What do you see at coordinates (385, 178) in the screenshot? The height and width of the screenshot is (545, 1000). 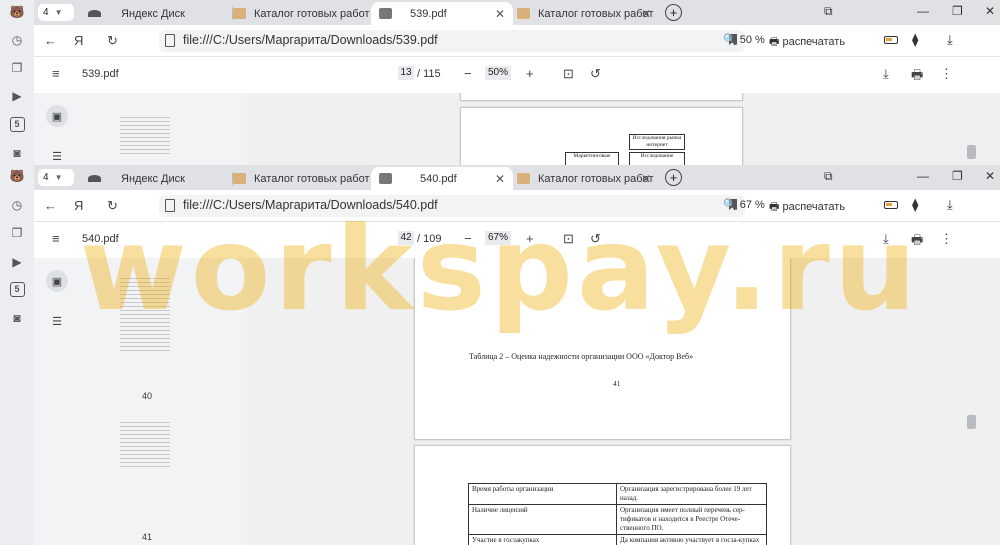 I see `pdf-icon` at bounding box center [385, 178].